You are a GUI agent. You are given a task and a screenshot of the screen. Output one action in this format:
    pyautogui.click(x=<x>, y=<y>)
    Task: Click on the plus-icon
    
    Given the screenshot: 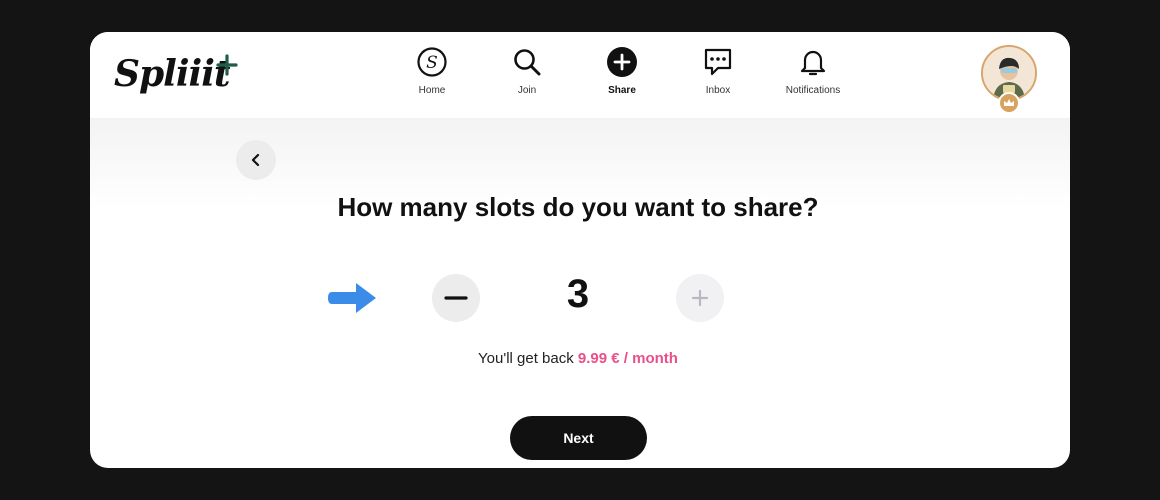 What is the action you would take?
    pyautogui.click(x=700, y=298)
    